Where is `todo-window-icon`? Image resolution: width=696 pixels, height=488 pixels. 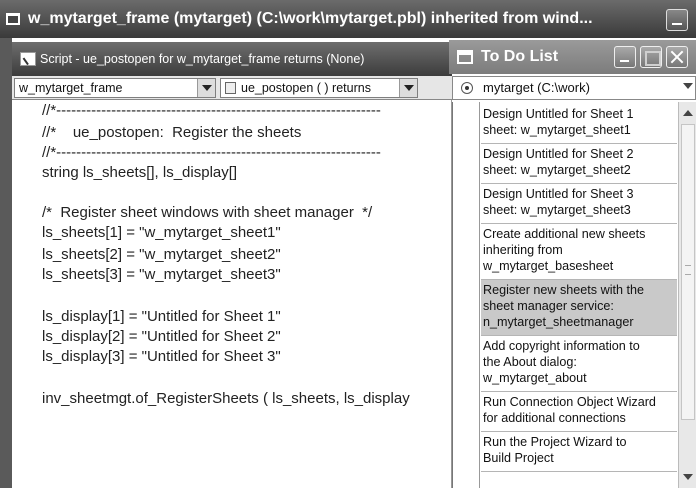 todo-window-icon is located at coordinates (465, 57).